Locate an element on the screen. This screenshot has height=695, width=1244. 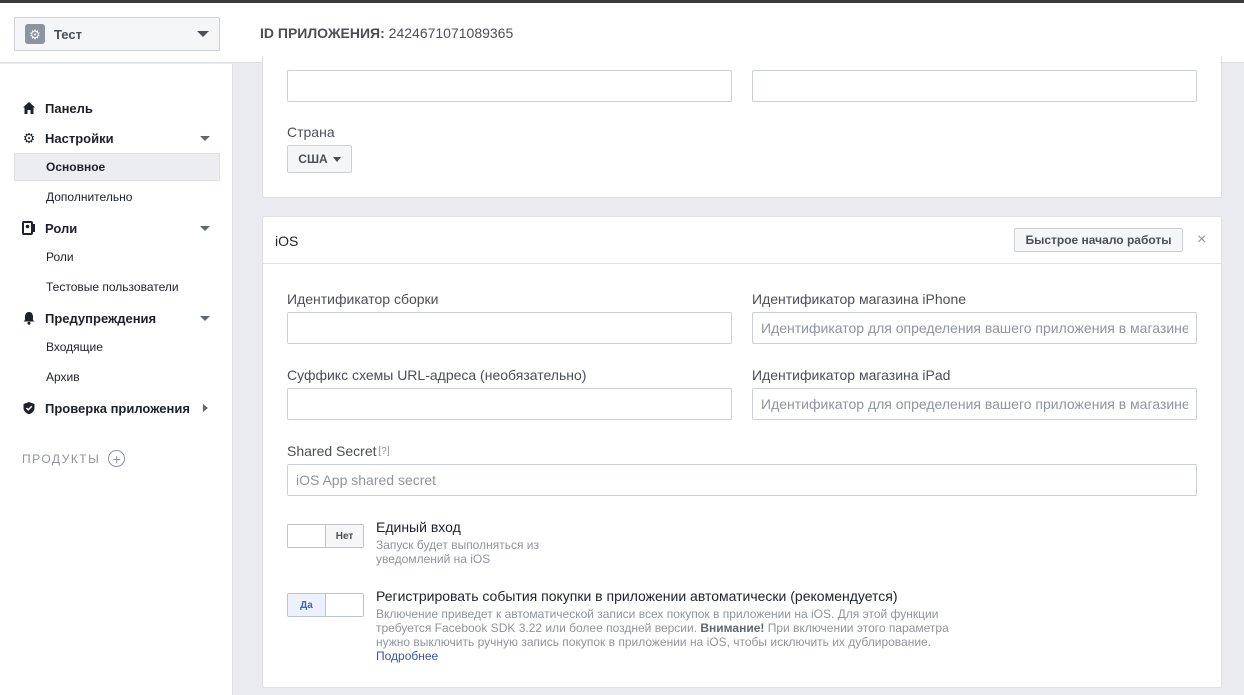
sidebar-item-test-users: Тестовые пользователи is located at coordinates (117, 287).